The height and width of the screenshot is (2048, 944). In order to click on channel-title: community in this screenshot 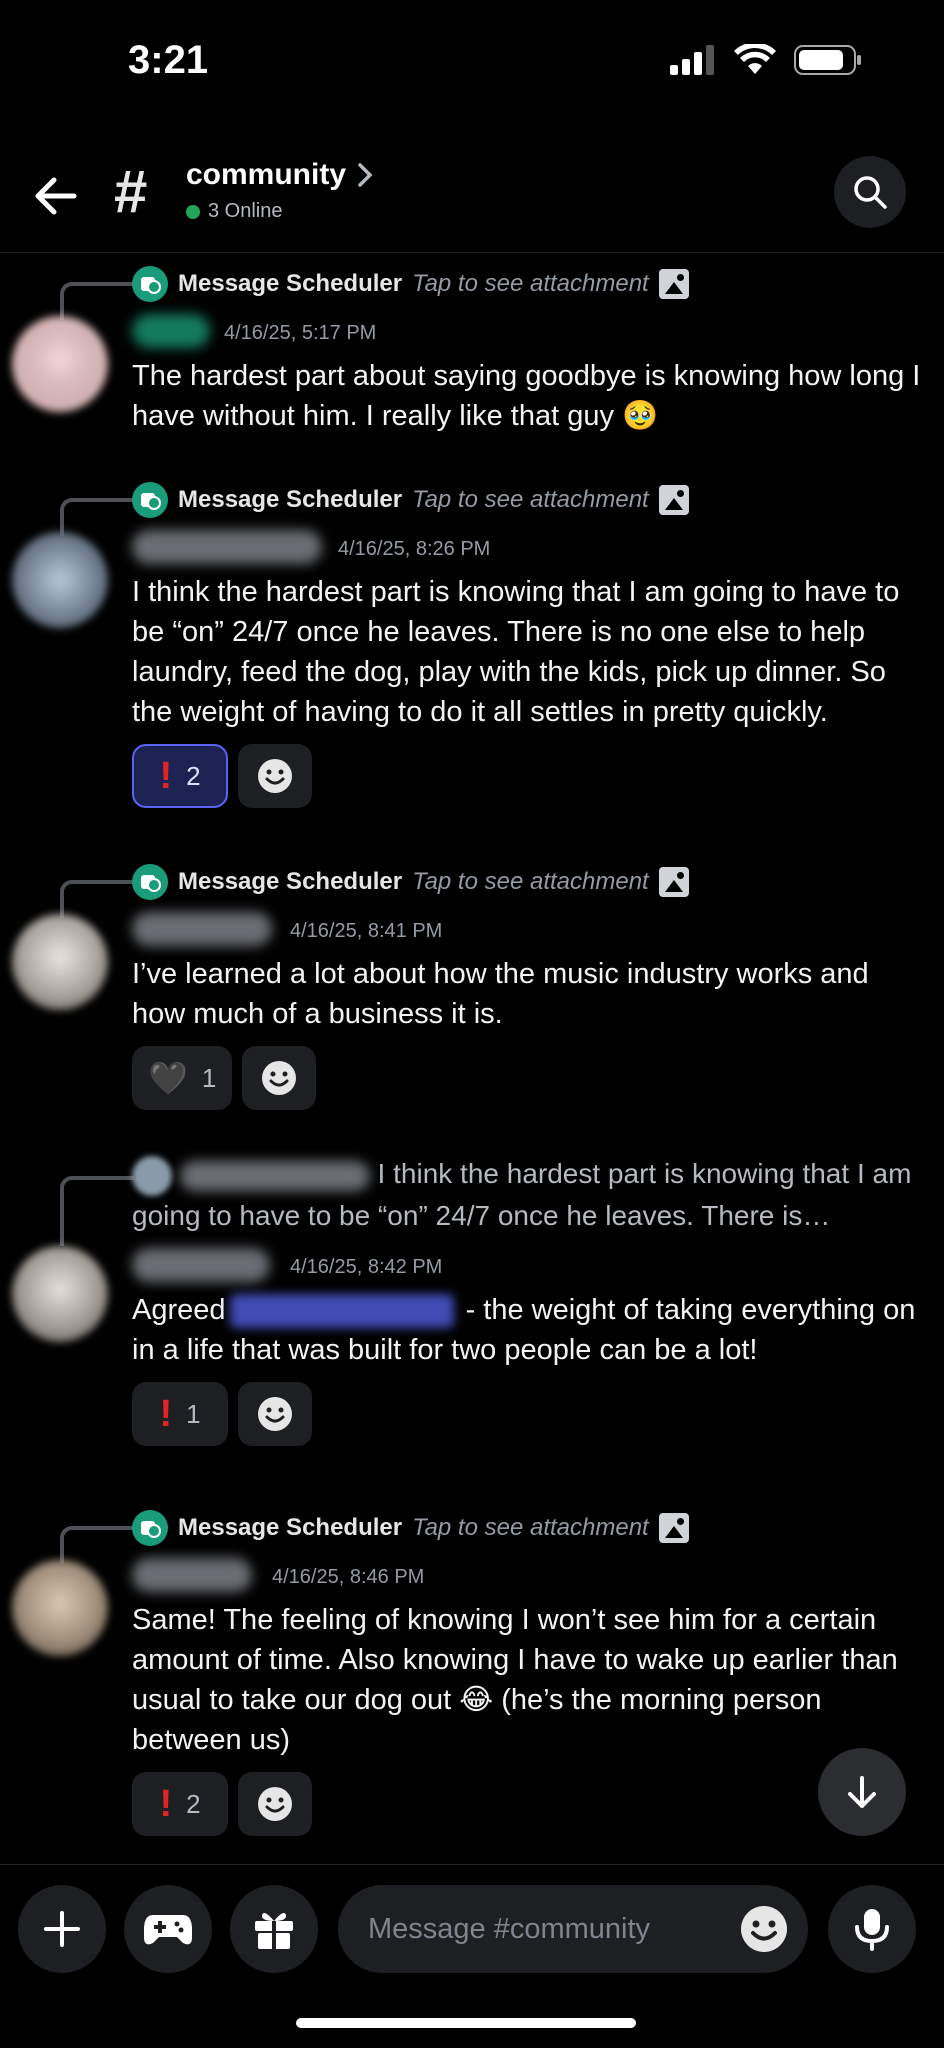, I will do `click(280, 175)`.